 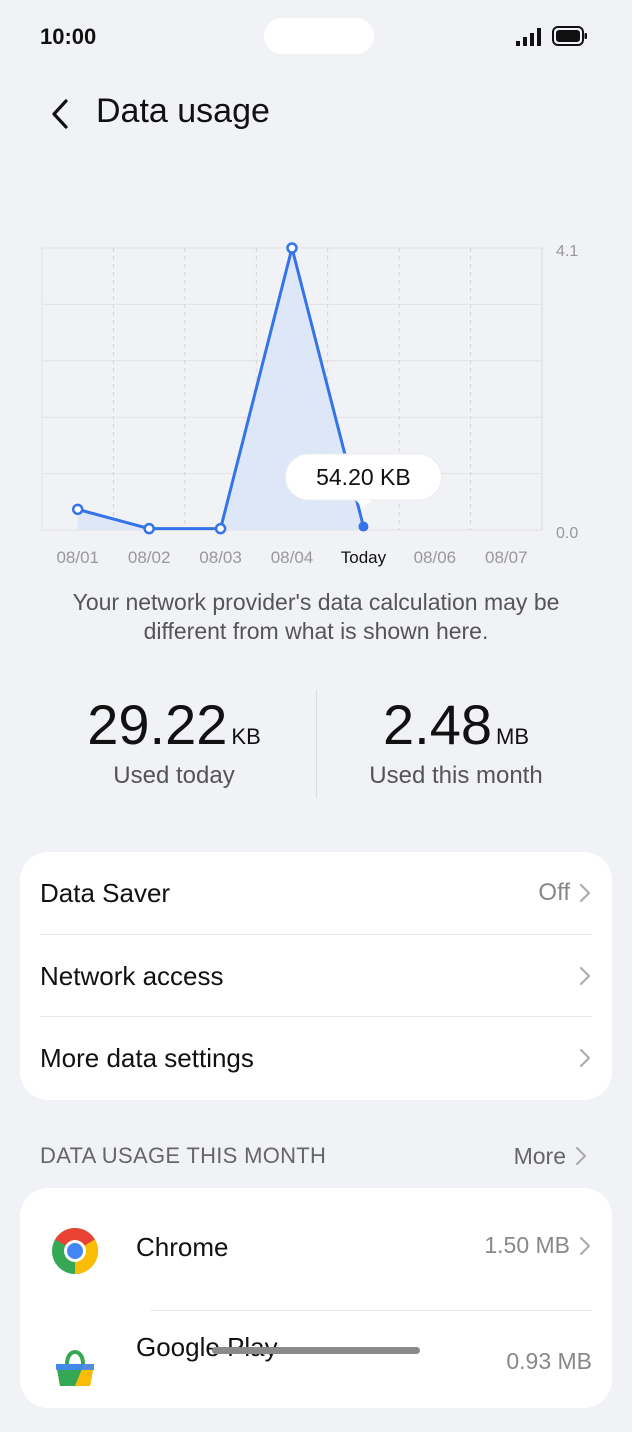 I want to click on more-button: More, so click(x=551, y=1156).